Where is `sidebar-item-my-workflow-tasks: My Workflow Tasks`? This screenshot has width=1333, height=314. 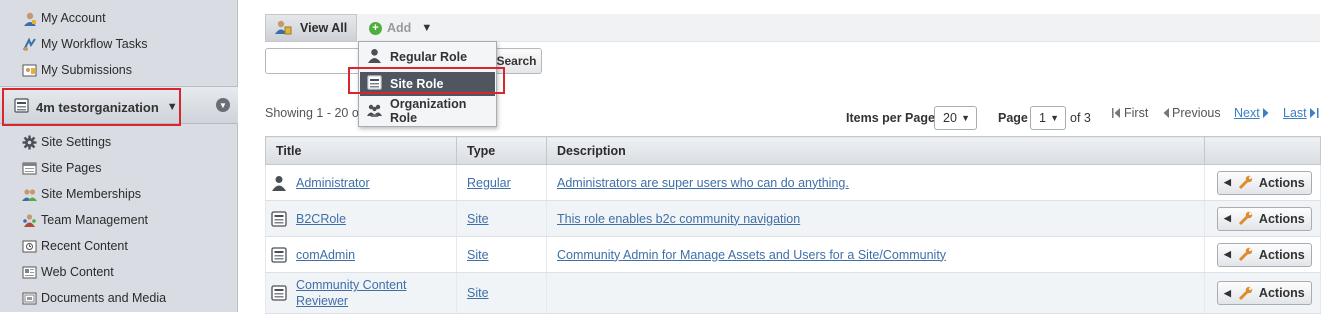 sidebar-item-my-workflow-tasks: My Workflow Tasks is located at coordinates (85, 44).